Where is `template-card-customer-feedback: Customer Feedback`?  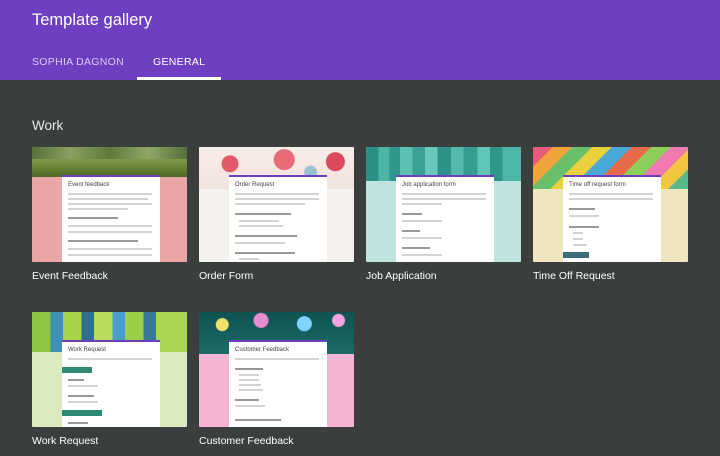
template-card-customer-feedback: Customer Feedback is located at coordinates (276, 369).